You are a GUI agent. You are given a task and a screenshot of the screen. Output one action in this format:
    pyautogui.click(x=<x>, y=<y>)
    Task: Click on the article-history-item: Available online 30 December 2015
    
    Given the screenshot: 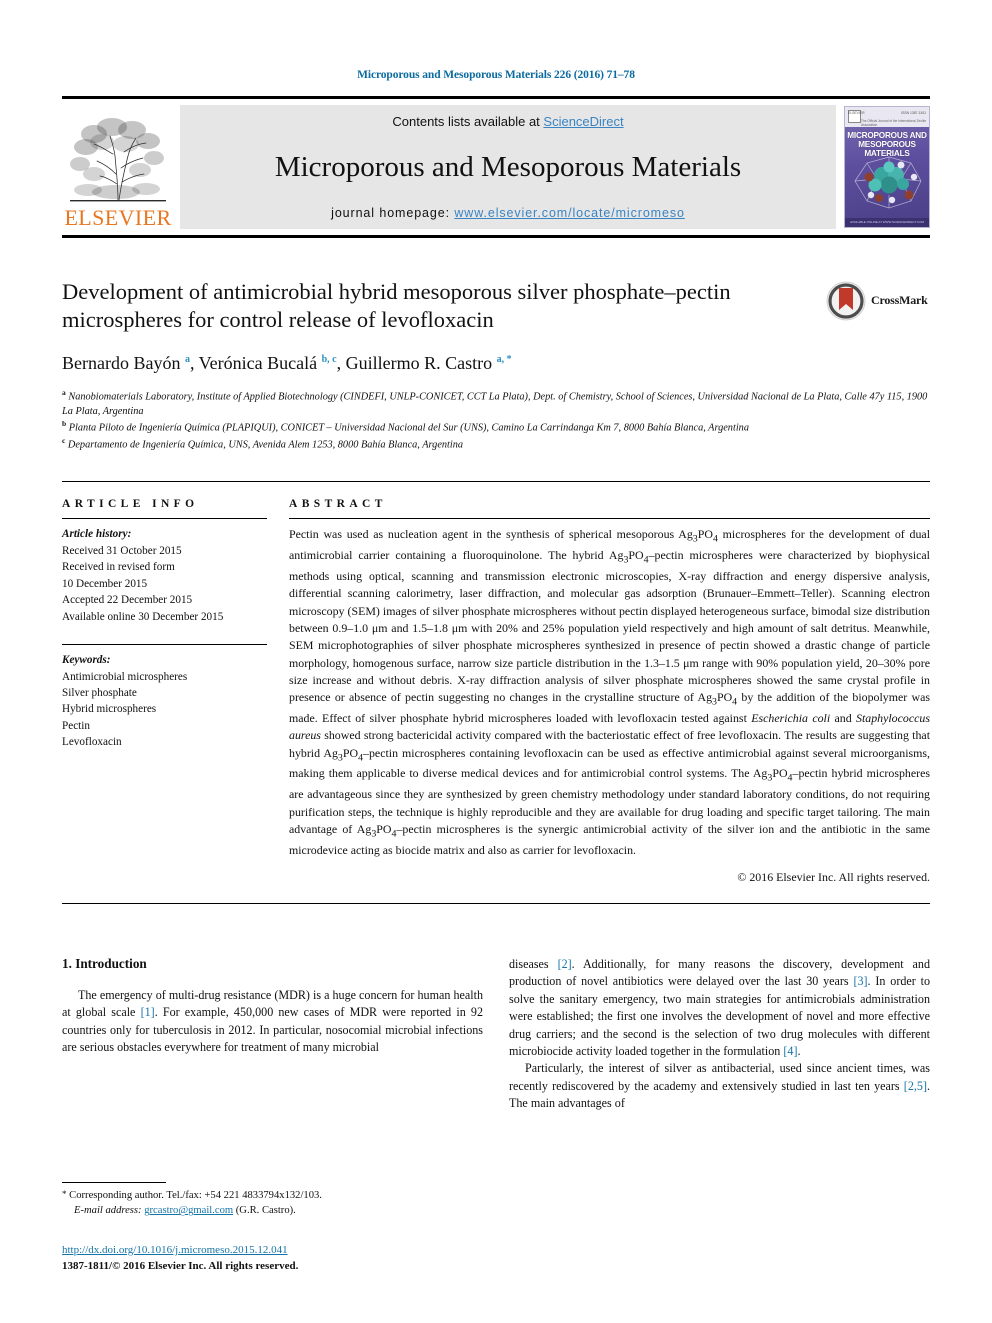 What is the action you would take?
    pyautogui.click(x=143, y=616)
    